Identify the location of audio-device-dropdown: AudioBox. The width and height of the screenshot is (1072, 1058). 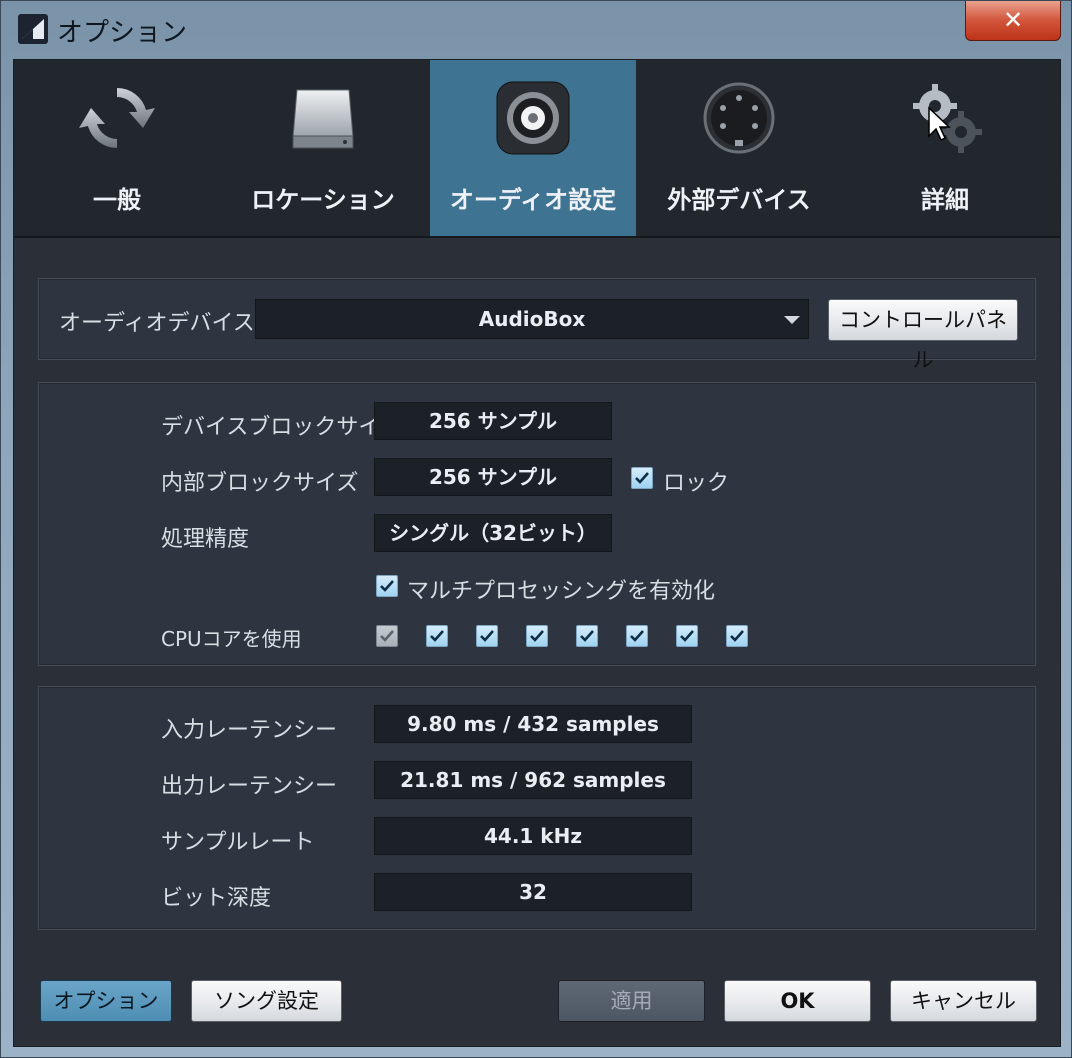
(532, 319).